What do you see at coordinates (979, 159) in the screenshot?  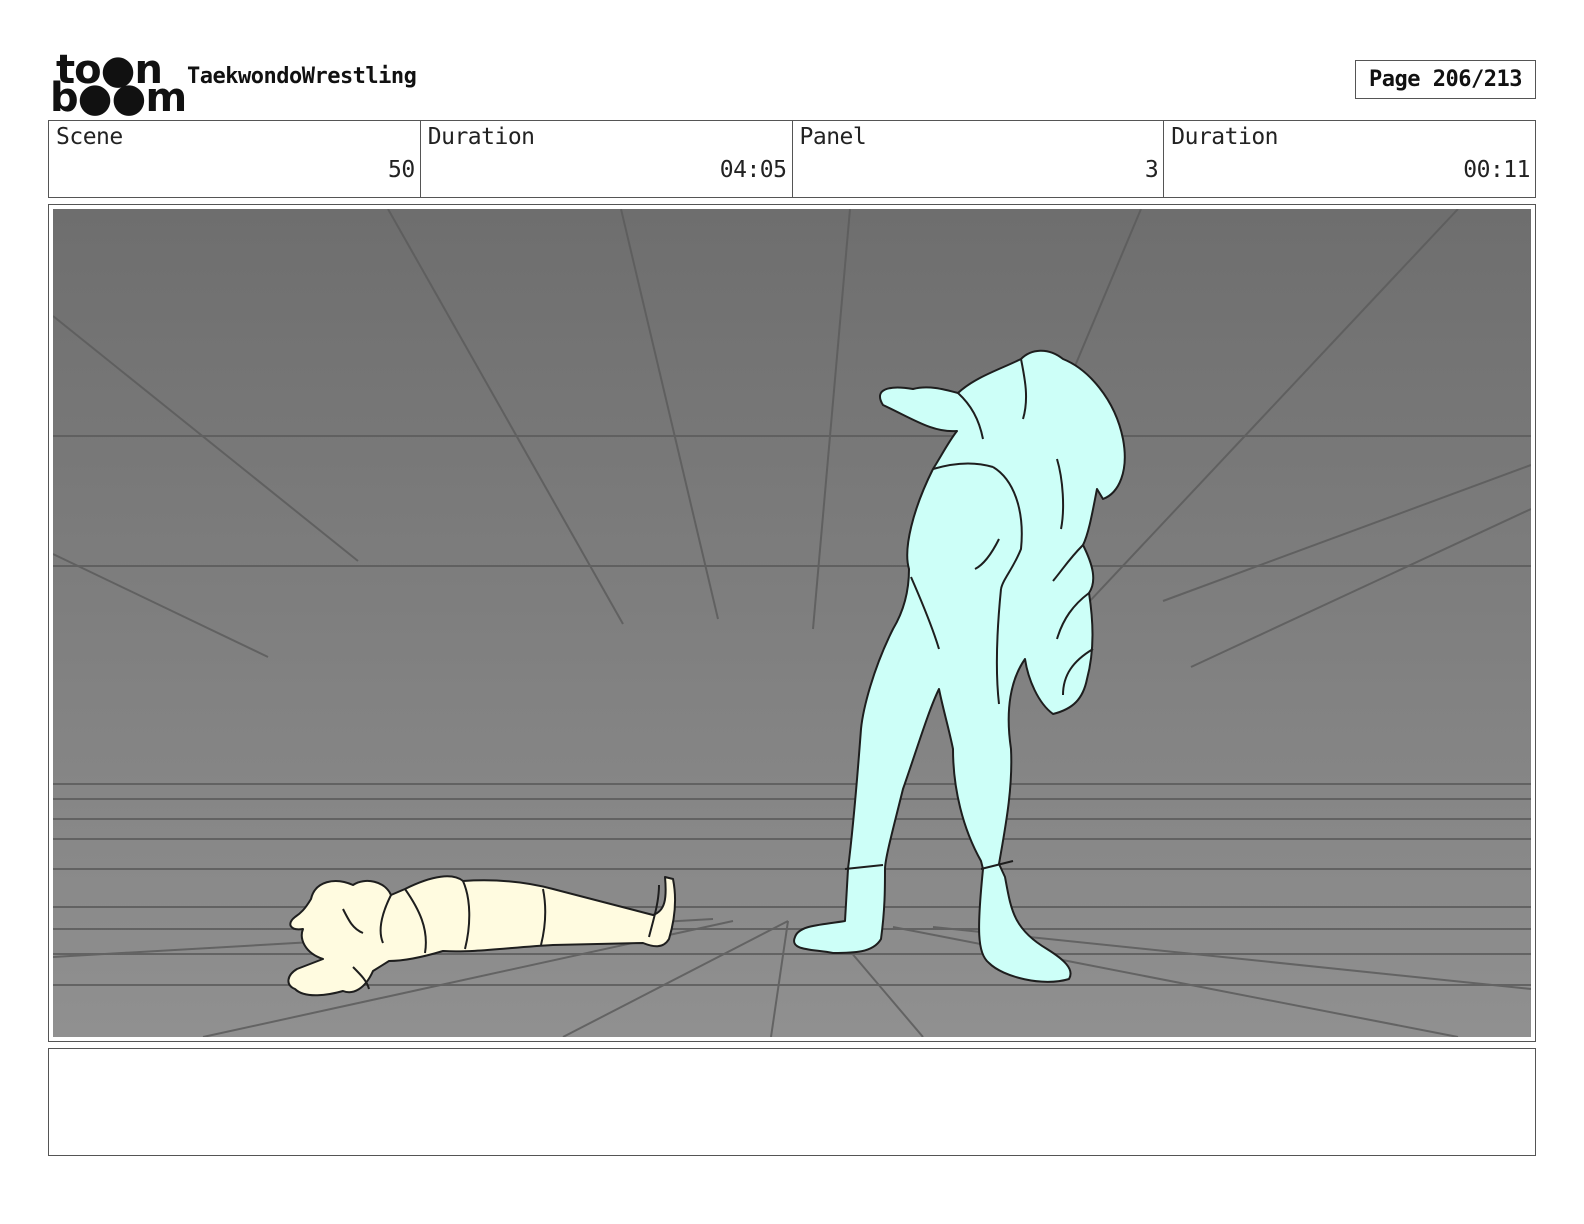 I see `panel-cell: Panel 3` at bounding box center [979, 159].